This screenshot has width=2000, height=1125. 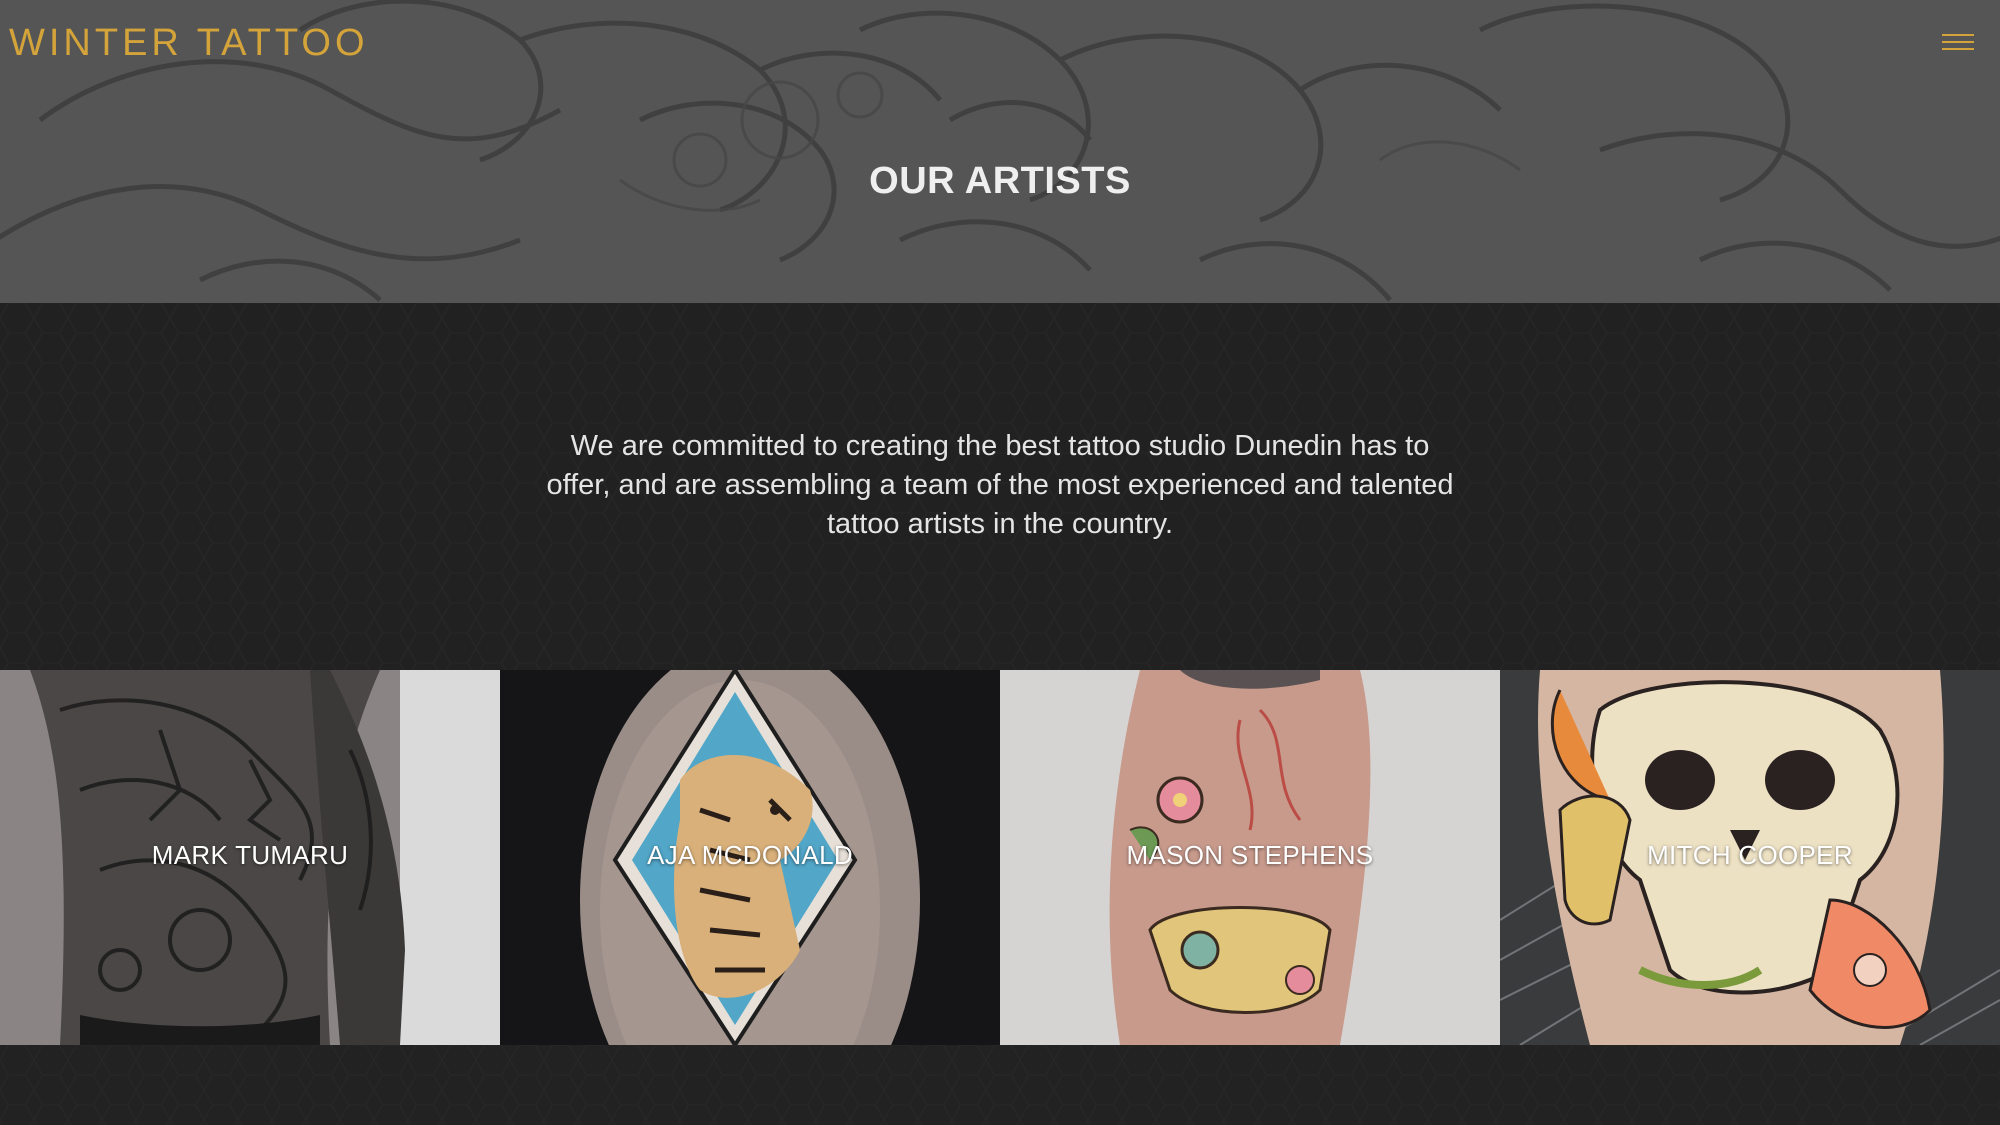 What do you see at coordinates (189, 43) in the screenshot?
I see `winter-tattoo-logo: WINTER TATTOO` at bounding box center [189, 43].